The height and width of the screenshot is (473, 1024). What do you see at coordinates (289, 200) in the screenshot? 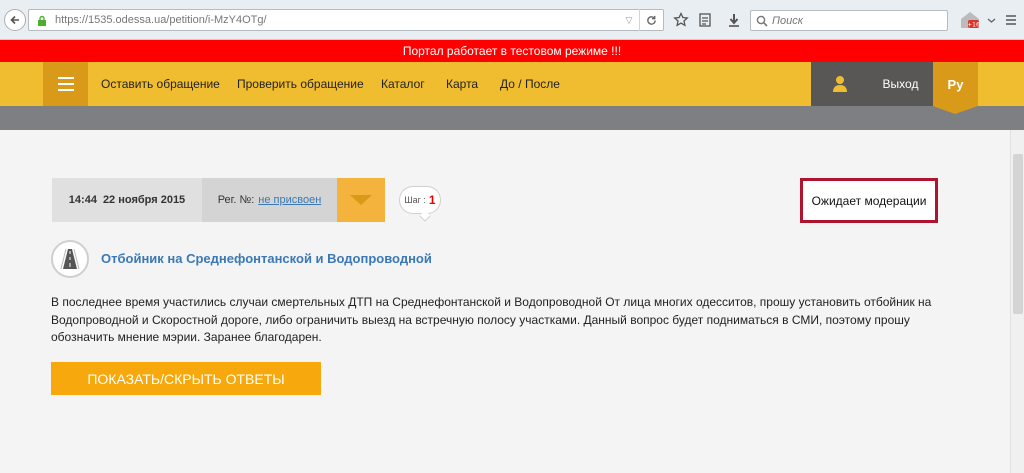
I see `registration-value-link: не присвоен` at bounding box center [289, 200].